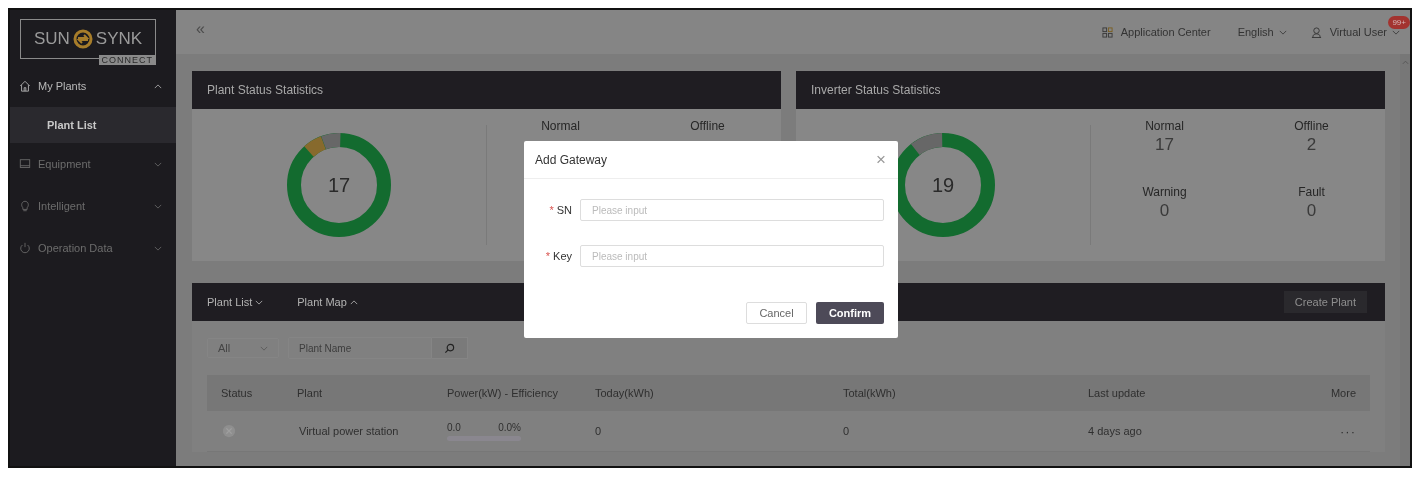  I want to click on cancel-button: Cancel, so click(776, 313).